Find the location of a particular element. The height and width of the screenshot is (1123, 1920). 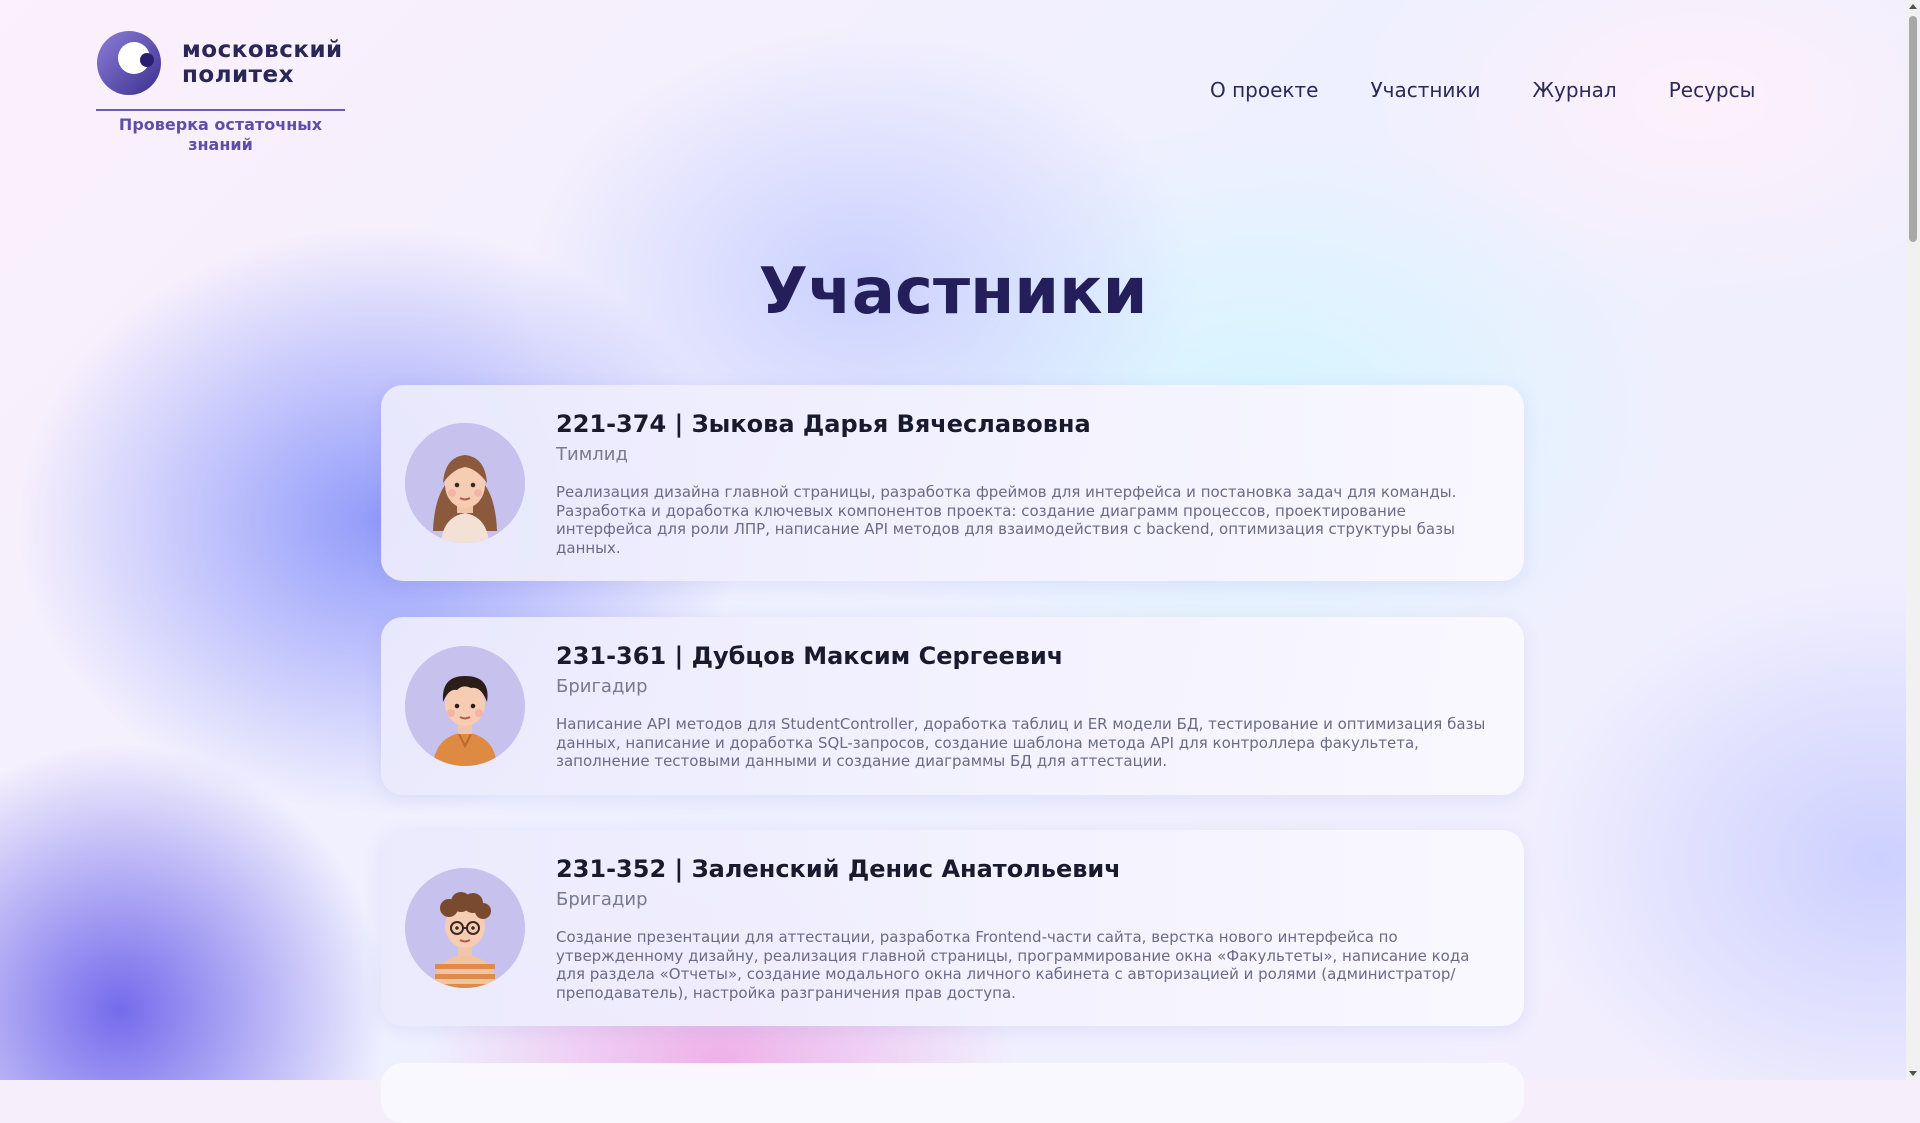

page-title: Участники is located at coordinates (953, 292).